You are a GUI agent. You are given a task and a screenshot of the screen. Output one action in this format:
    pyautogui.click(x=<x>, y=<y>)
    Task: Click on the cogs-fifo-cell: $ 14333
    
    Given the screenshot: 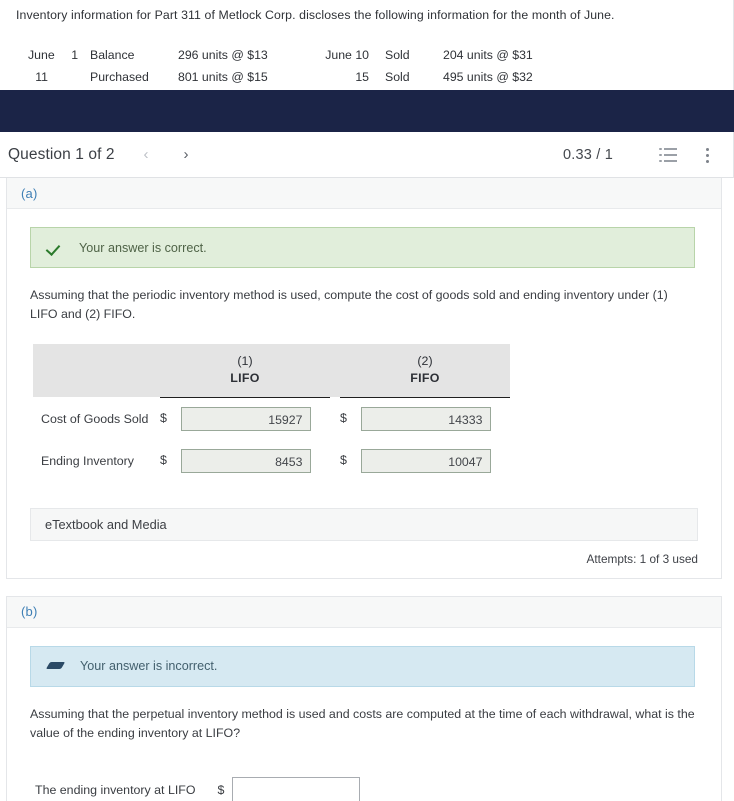 What is the action you would take?
    pyautogui.click(x=425, y=418)
    